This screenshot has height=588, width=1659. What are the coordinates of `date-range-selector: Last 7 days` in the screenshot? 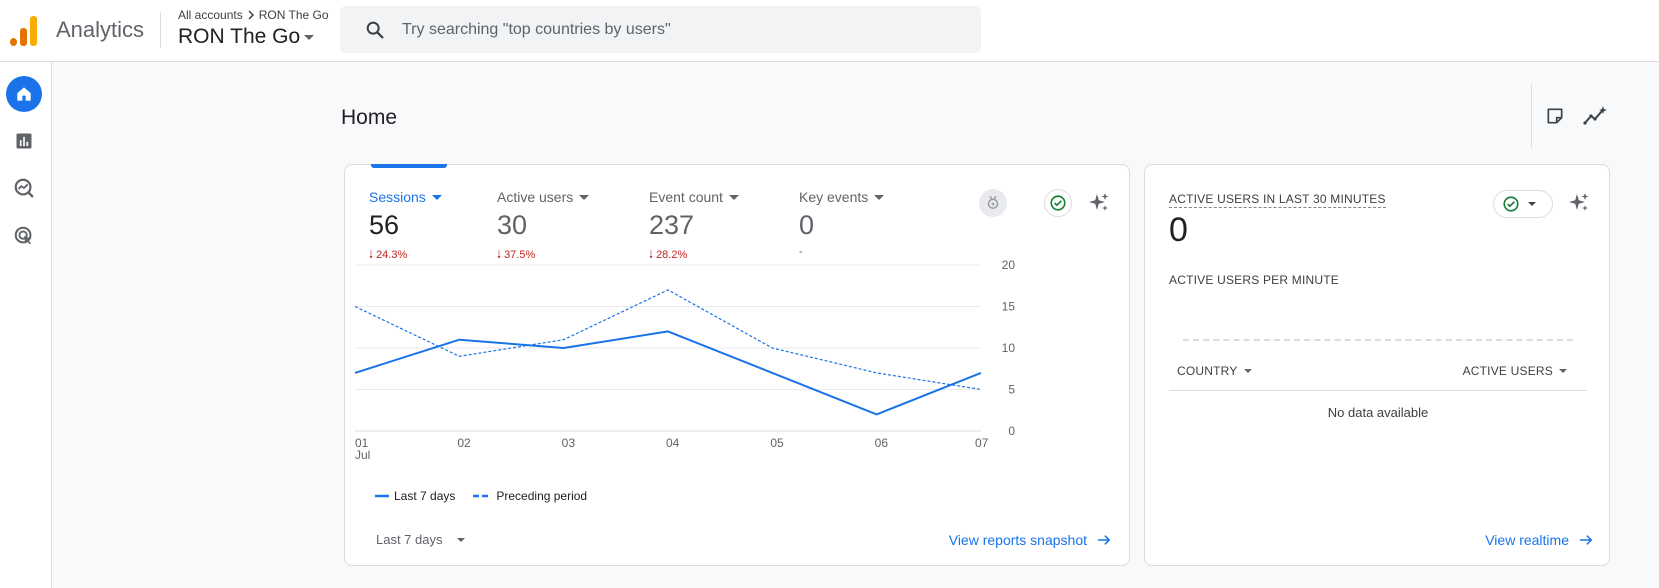 It's located at (420, 539).